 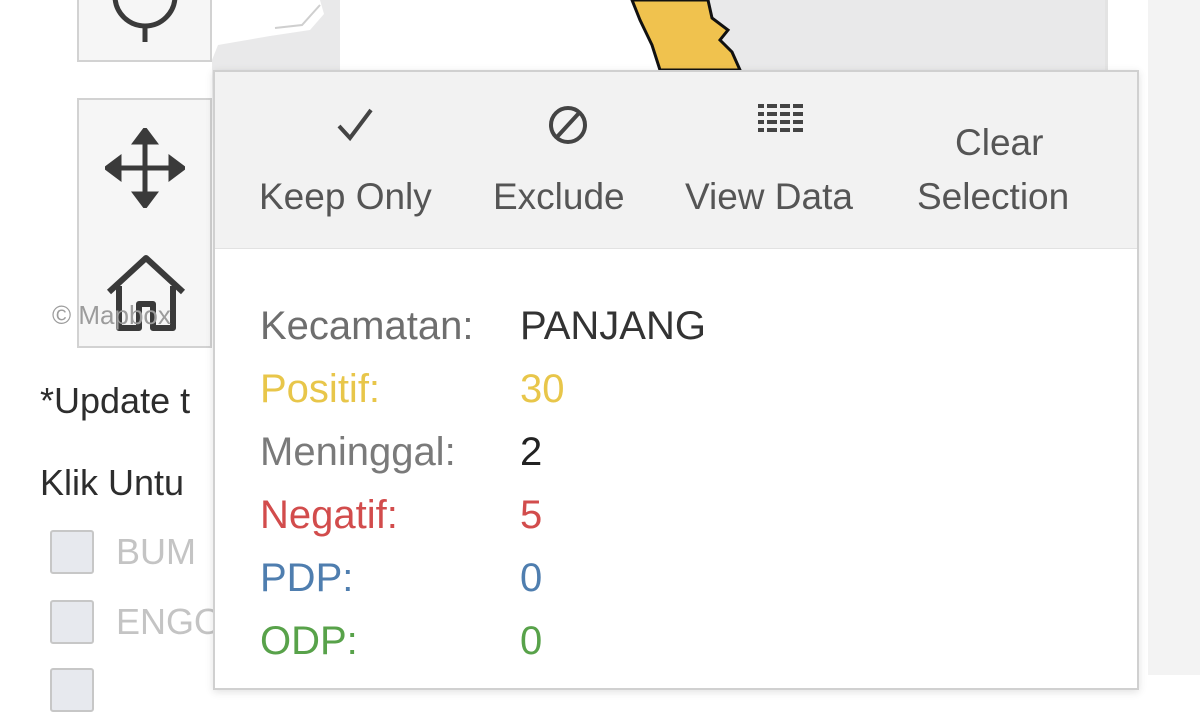 I want to click on filter-heading: Klik Untu, so click(x=112, y=482).